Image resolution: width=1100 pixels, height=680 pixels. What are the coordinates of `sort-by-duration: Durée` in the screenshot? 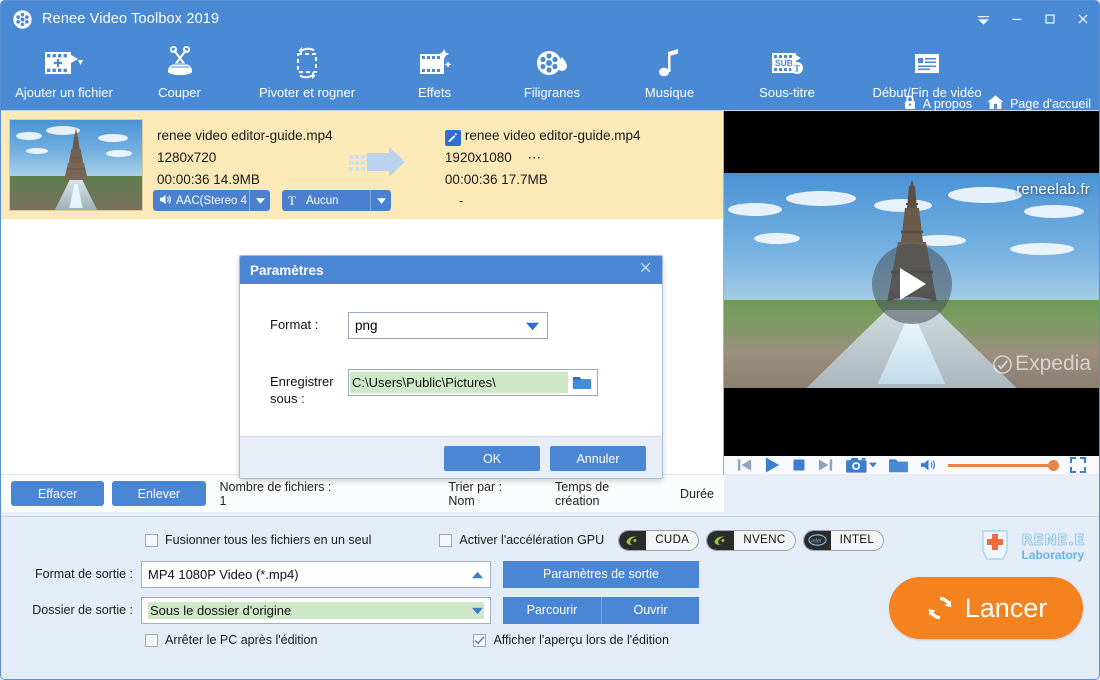 It's located at (697, 494).